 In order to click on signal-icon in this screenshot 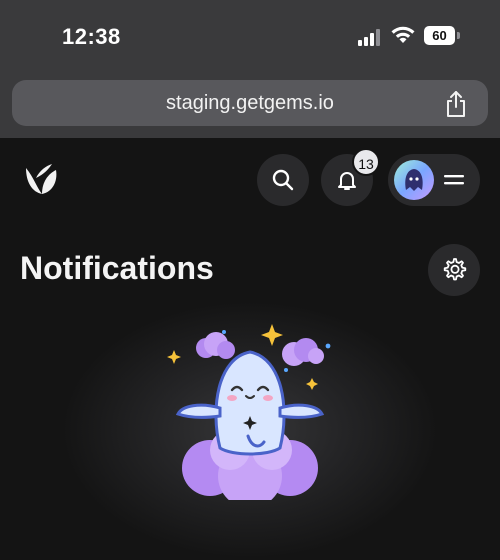, I will do `click(369, 37)`.